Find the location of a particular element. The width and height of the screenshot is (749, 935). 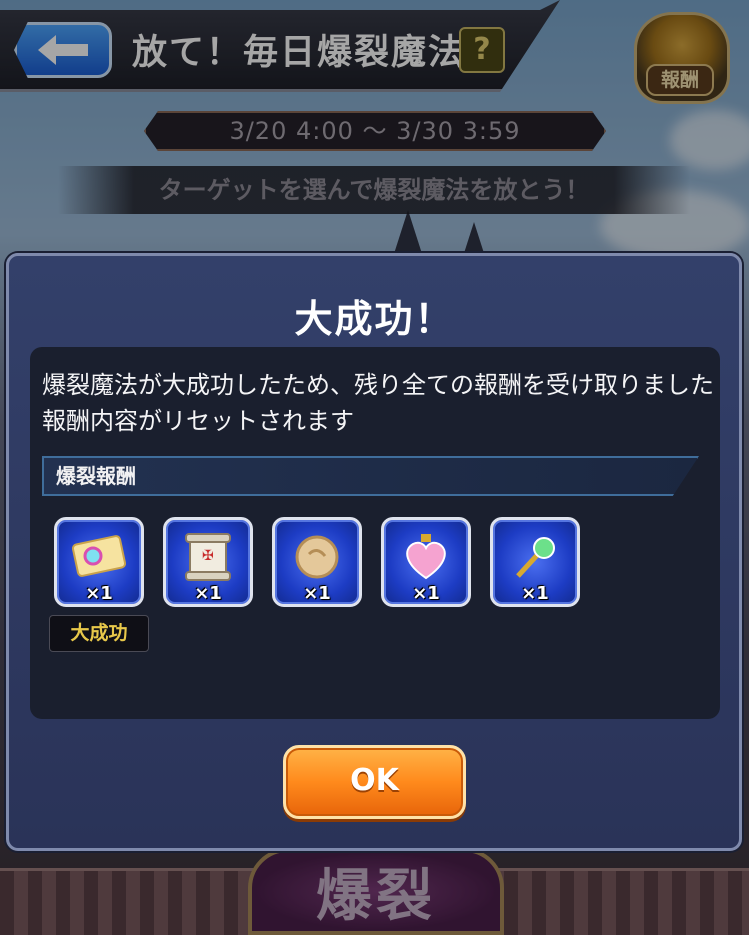

dialog-title: 大成功！ is located at coordinates (374, 319).